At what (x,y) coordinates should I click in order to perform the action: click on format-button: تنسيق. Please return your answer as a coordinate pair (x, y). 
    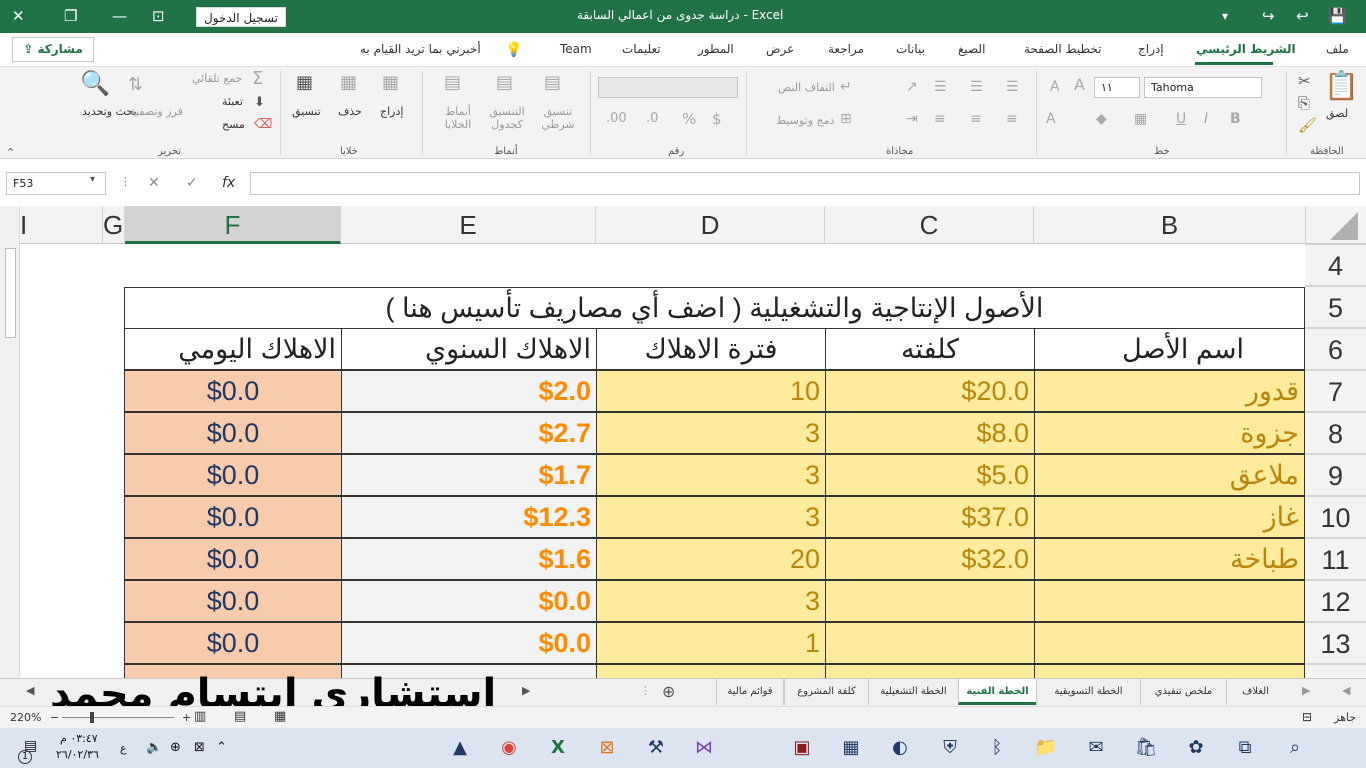
    Looking at the image, I should click on (306, 111).